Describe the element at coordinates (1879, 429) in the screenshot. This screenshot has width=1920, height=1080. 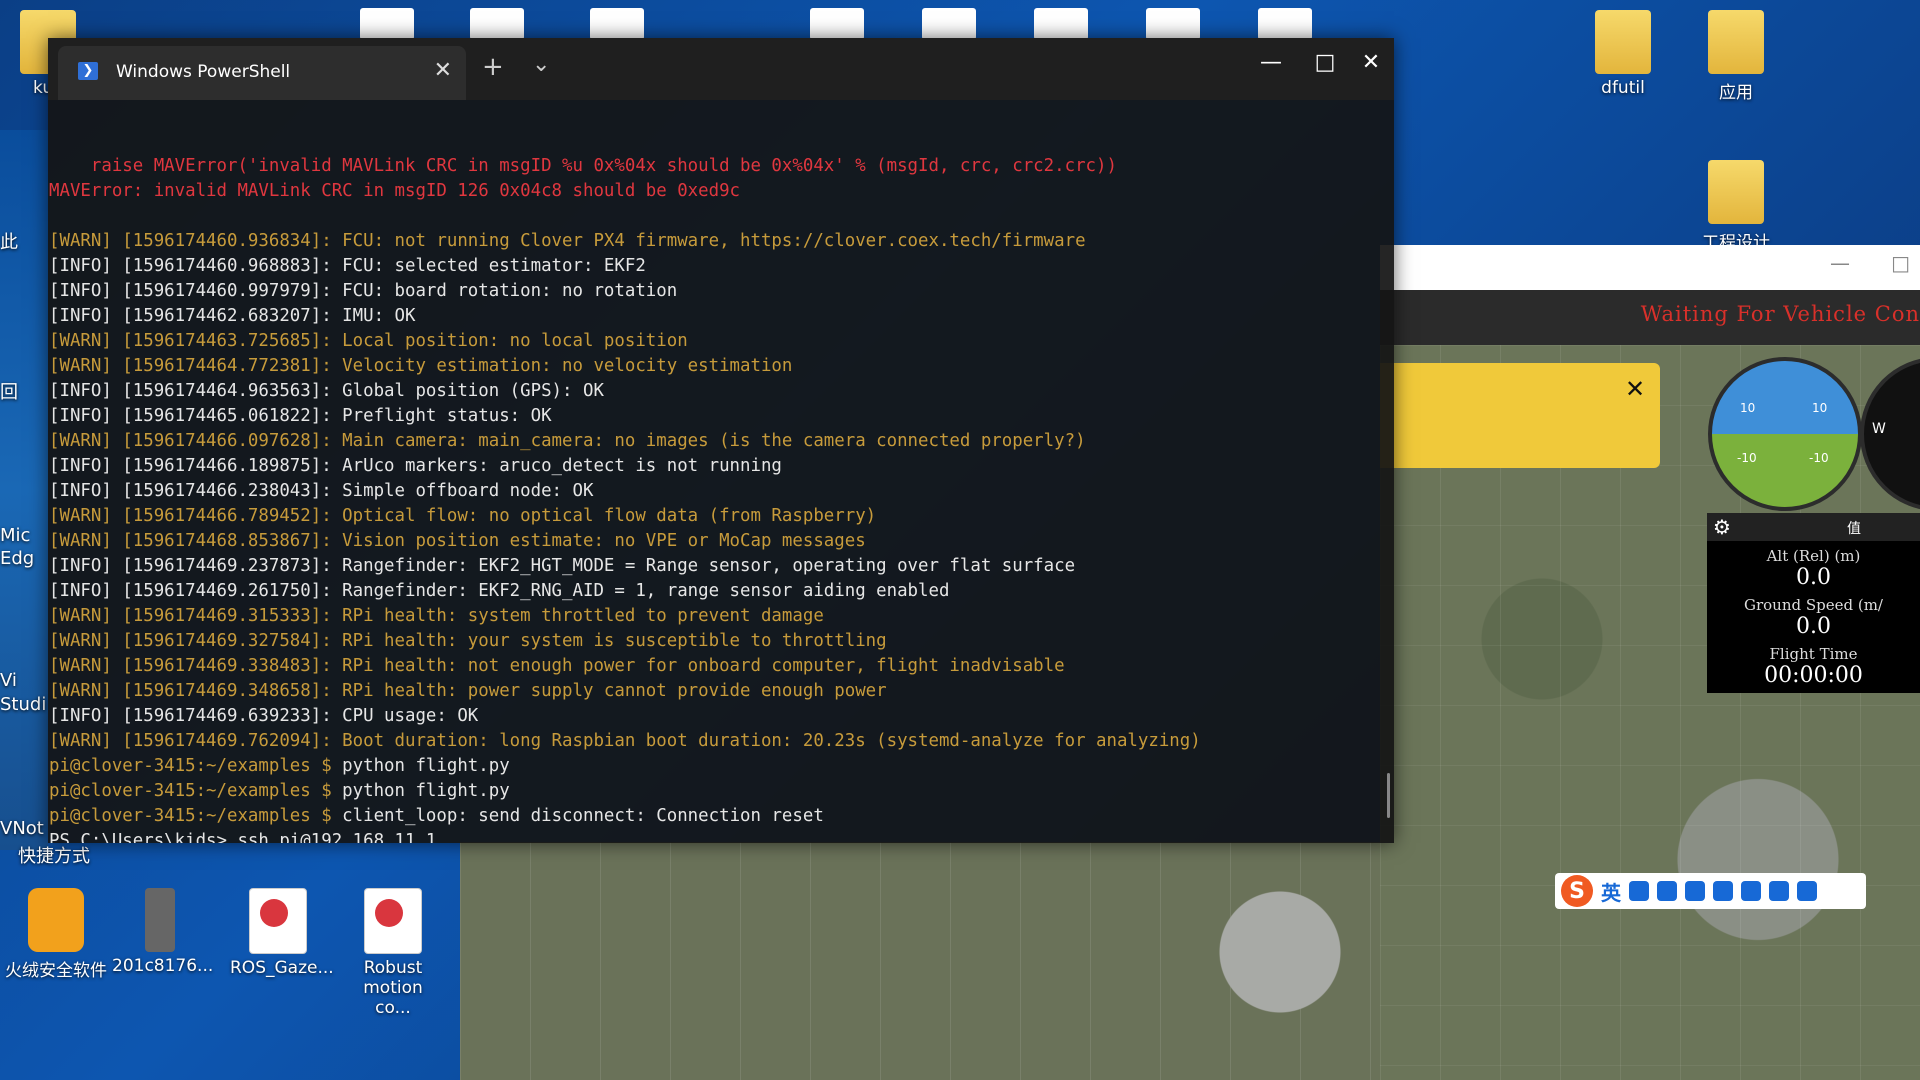
I see `compass-letter: W` at that location.